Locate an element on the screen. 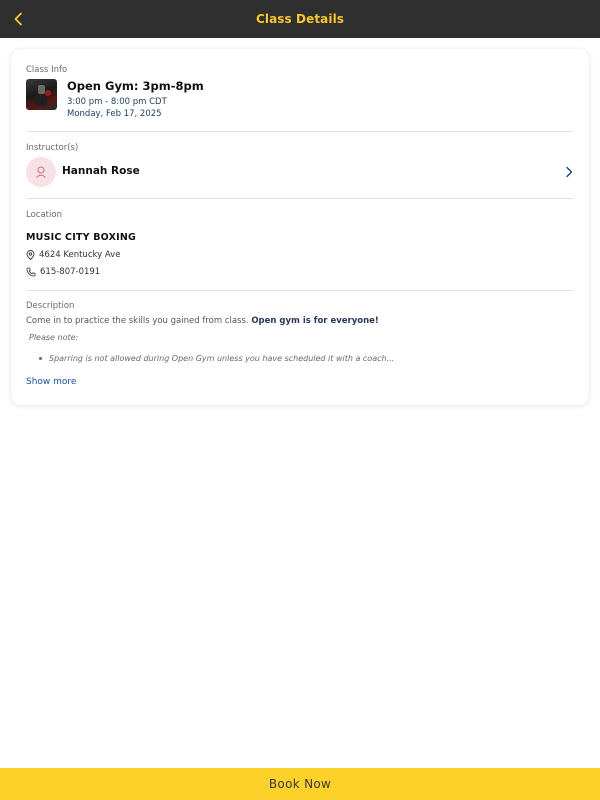 The width and height of the screenshot is (600, 800). show-more-link: Show more is located at coordinates (51, 382).